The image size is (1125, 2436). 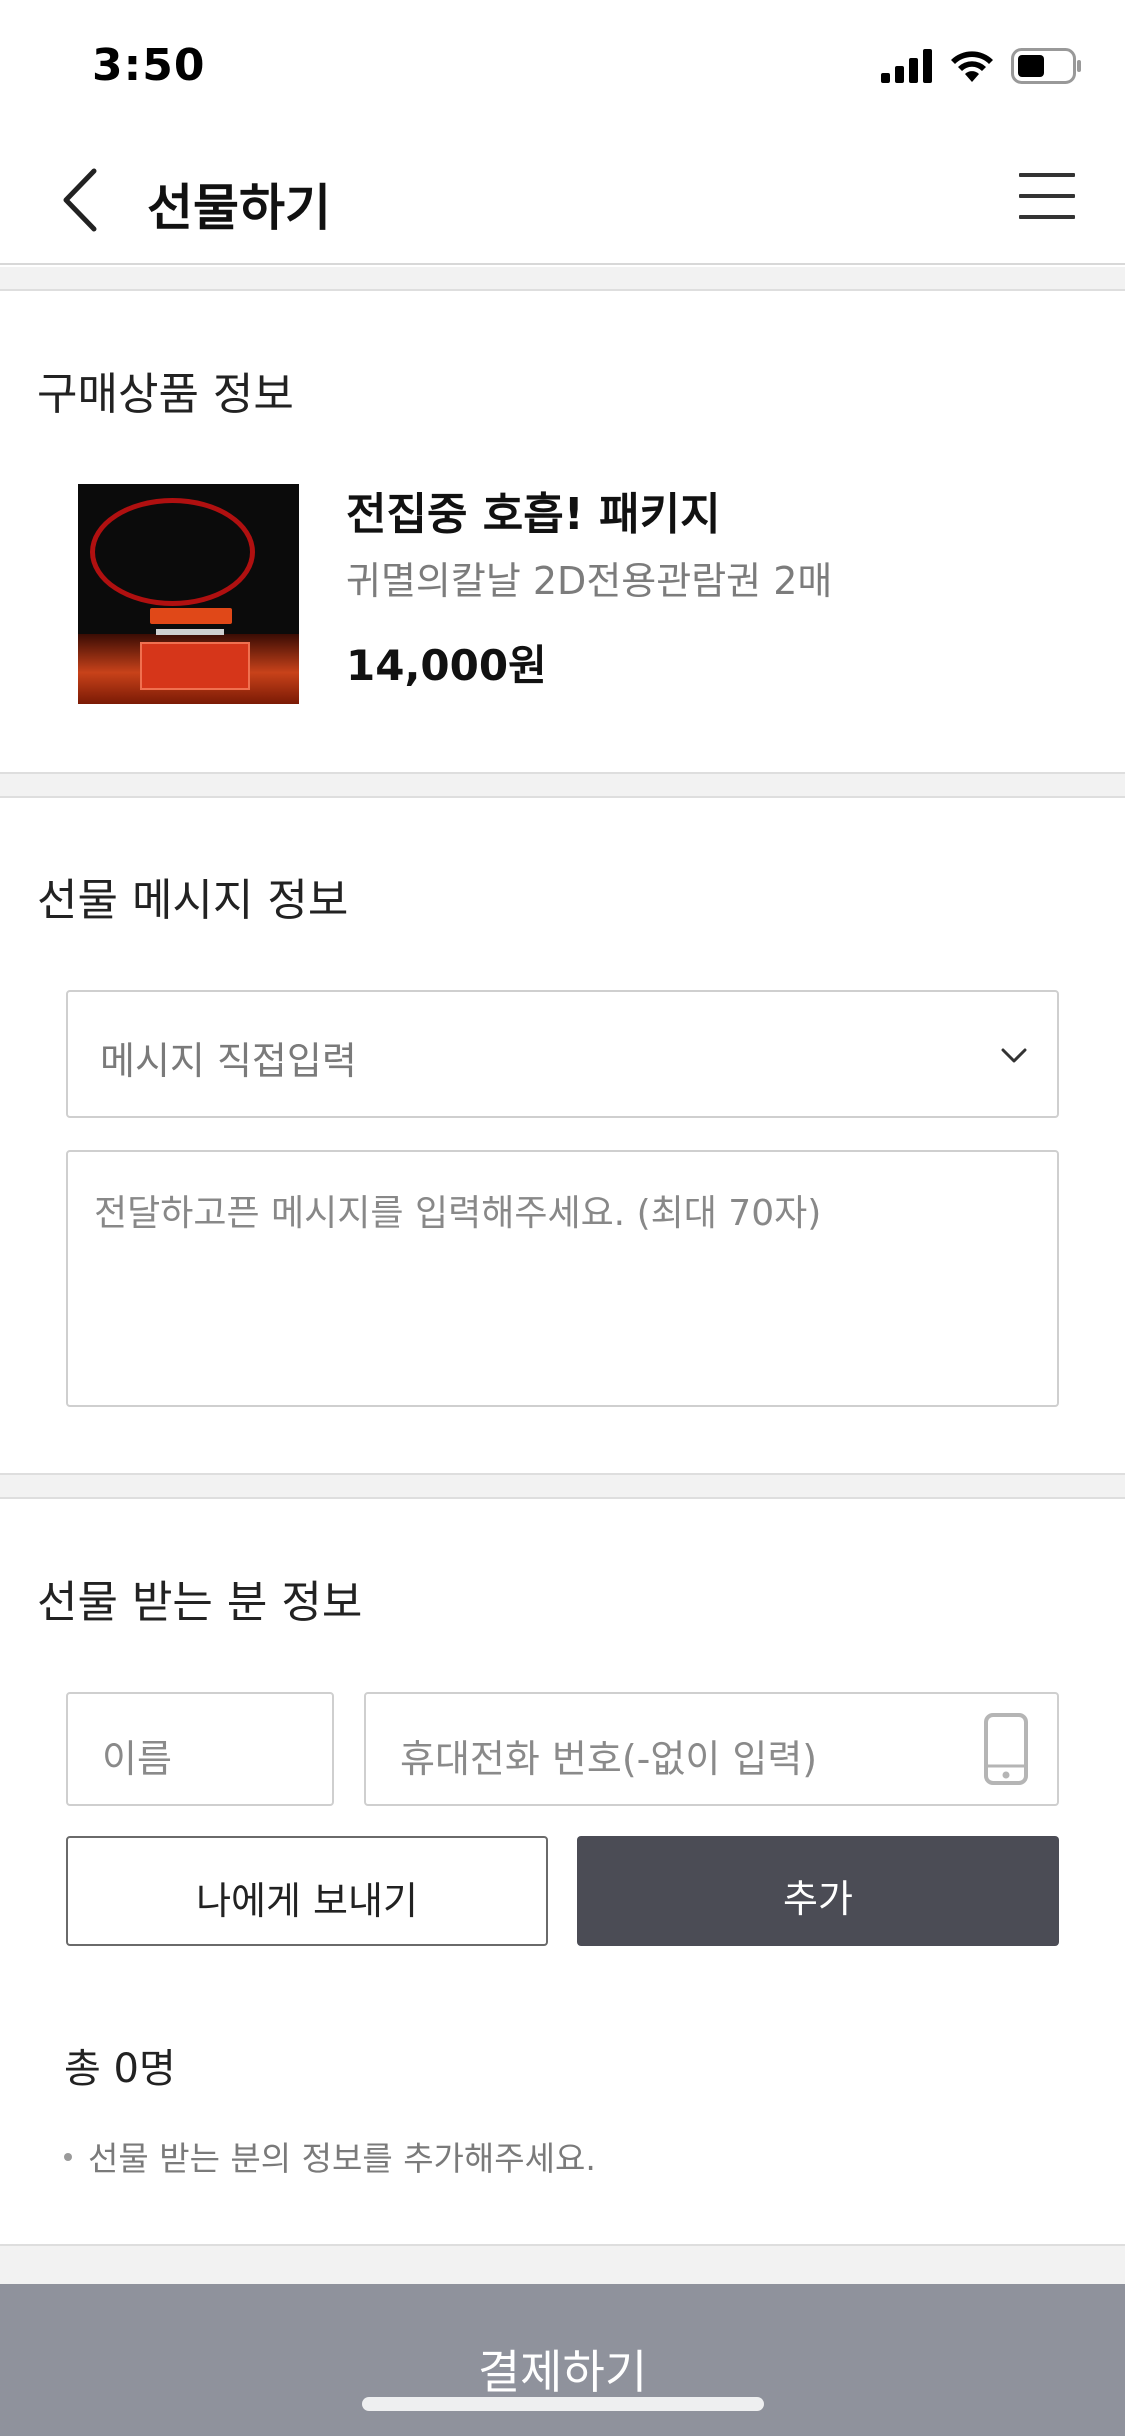 I want to click on recipient-phone-field: 휴대전화 번호(-없이 입력), so click(x=711, y=1749).